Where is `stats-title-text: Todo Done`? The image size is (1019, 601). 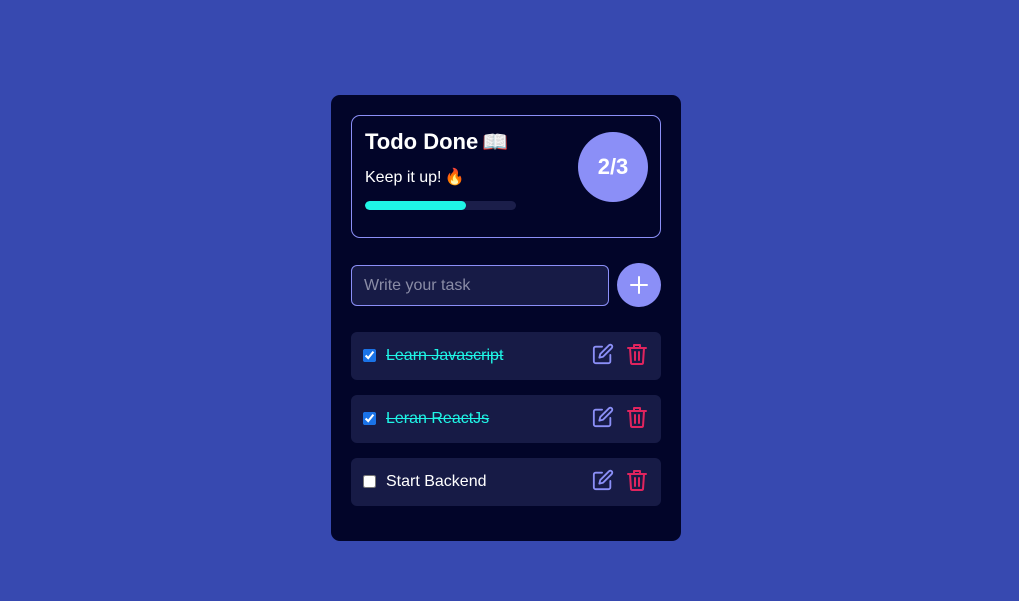
stats-title-text: Todo Done is located at coordinates (422, 141).